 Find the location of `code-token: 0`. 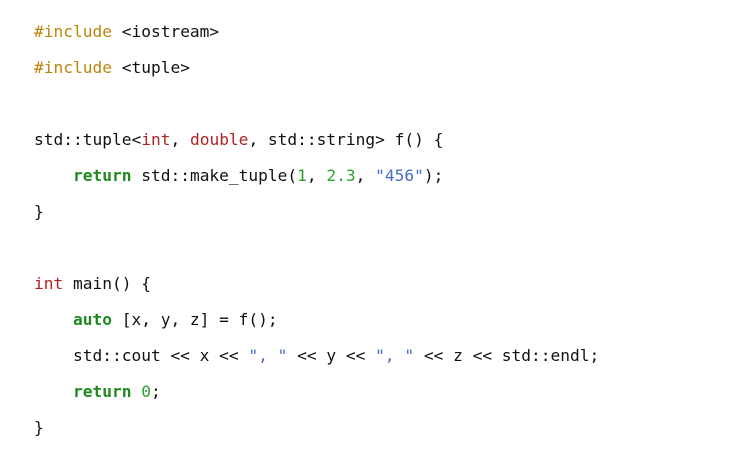

code-token: 0 is located at coordinates (146, 391).